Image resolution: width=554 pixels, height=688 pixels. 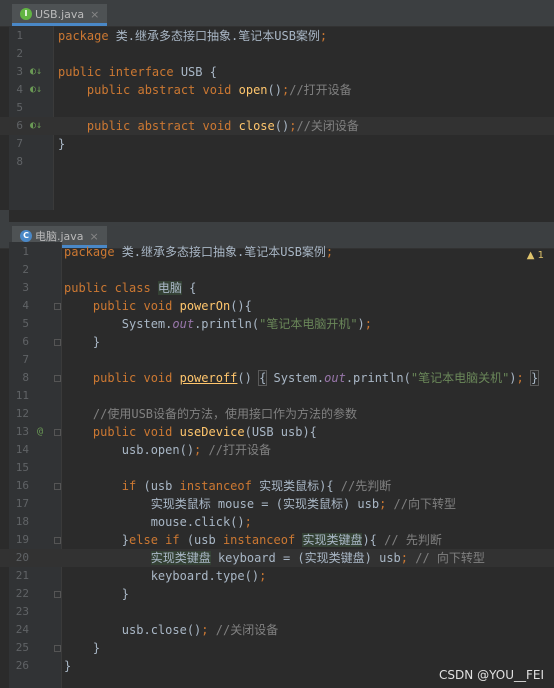 What do you see at coordinates (119, 72) in the screenshot?
I see `code-token: public interface` at bounding box center [119, 72].